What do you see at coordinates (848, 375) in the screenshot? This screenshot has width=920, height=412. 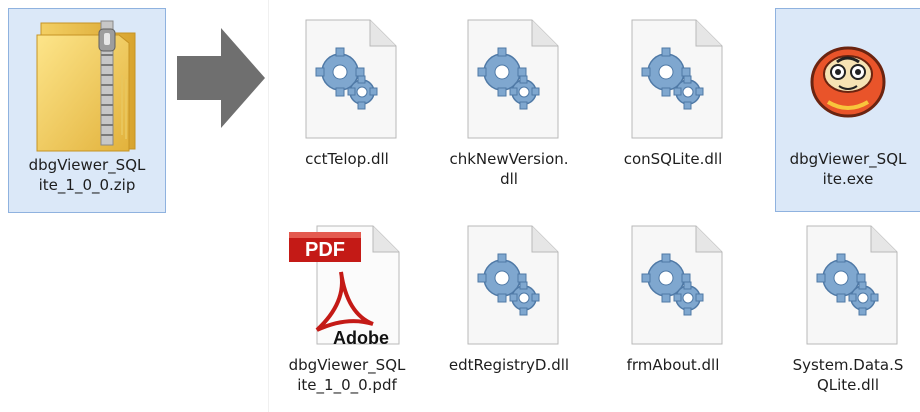 I see `file-label: System.Data.S QLite.dll` at bounding box center [848, 375].